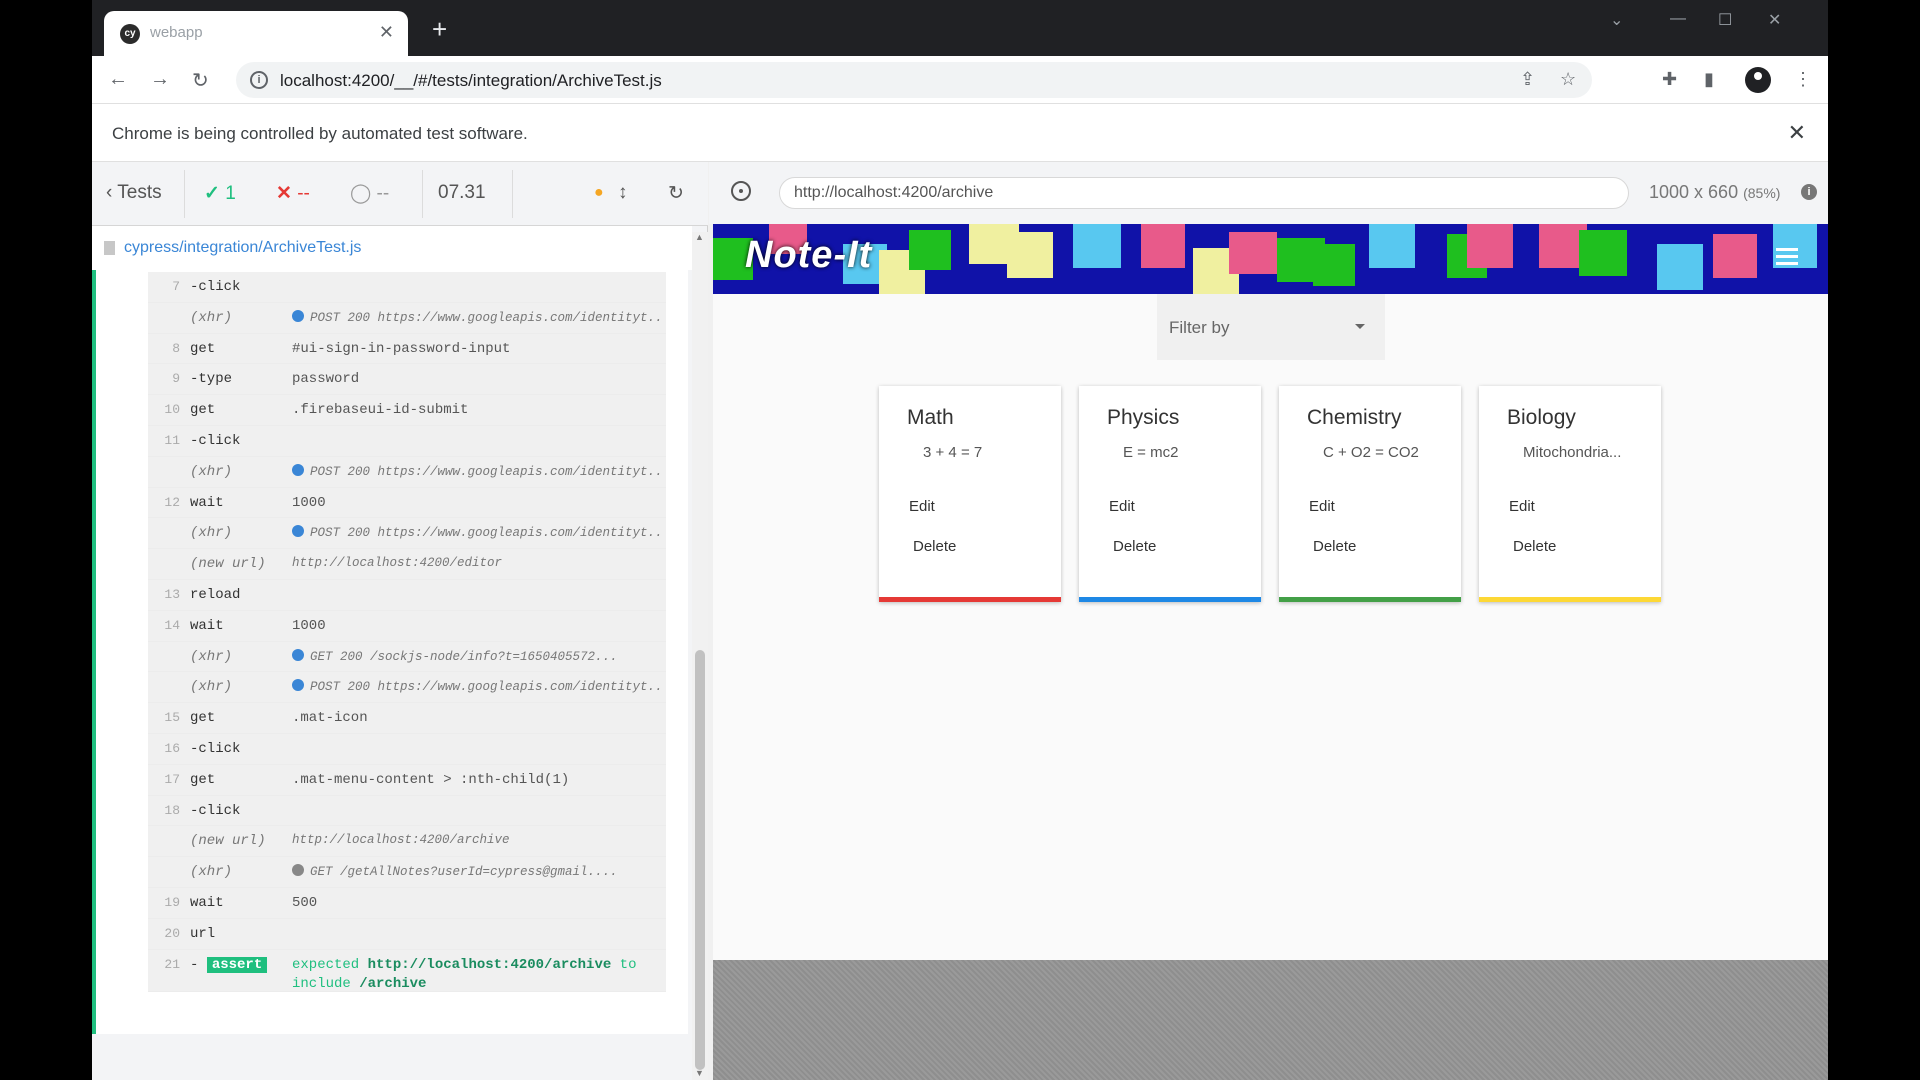 Image resolution: width=1920 pixels, height=1080 pixels. Describe the element at coordinates (172, 625) in the screenshot. I see `command-number: 14` at that location.